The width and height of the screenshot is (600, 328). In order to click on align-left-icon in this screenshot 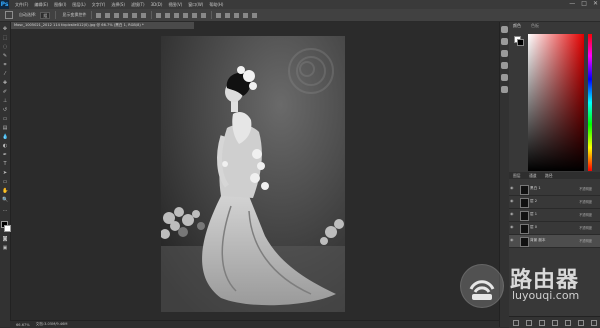, I will do `click(126, 15)`.